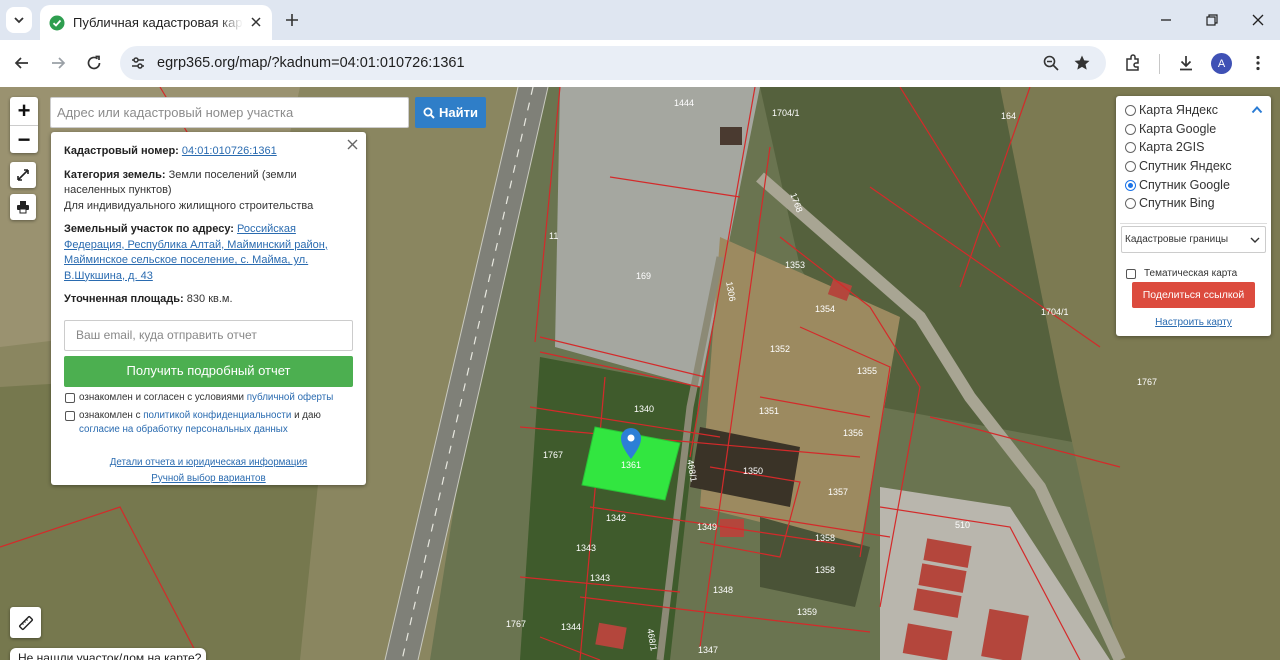 The image size is (1280, 660). I want to click on thematic-map-label: Тематическая карта, so click(1191, 273).